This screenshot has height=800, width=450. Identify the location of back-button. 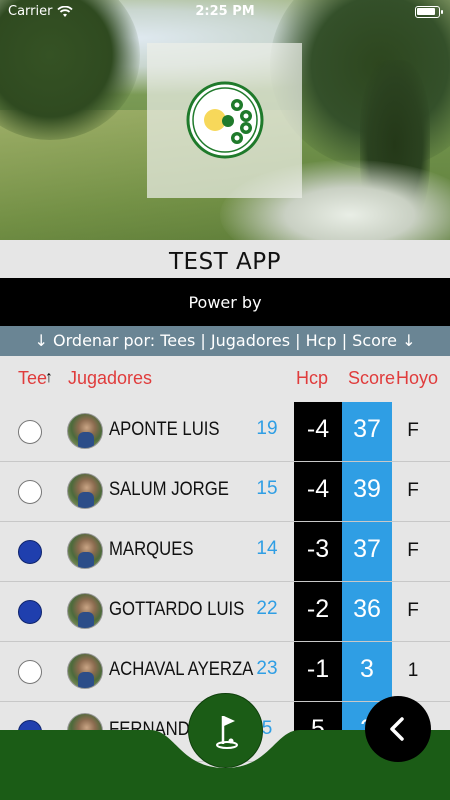
(398, 729).